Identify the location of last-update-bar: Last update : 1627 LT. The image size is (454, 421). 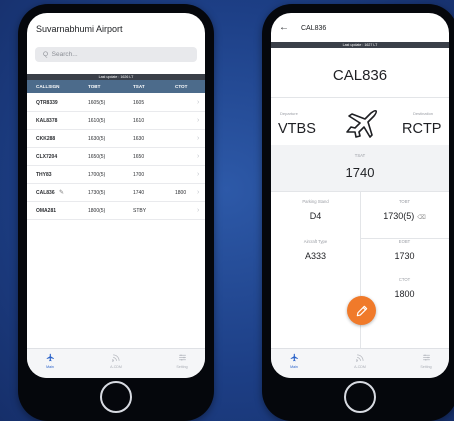
(360, 45).